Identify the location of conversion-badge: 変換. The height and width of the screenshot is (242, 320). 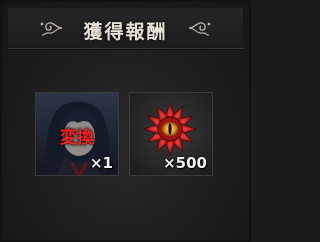
(77, 138).